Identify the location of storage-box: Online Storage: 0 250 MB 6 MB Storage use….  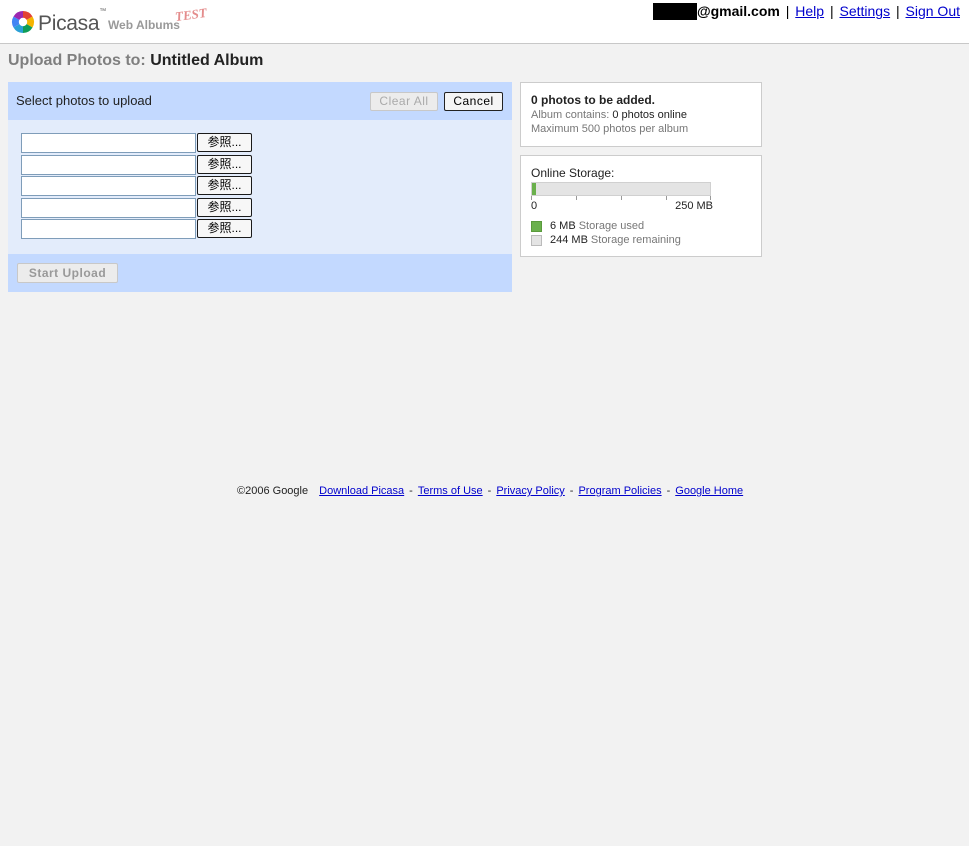
(641, 206).